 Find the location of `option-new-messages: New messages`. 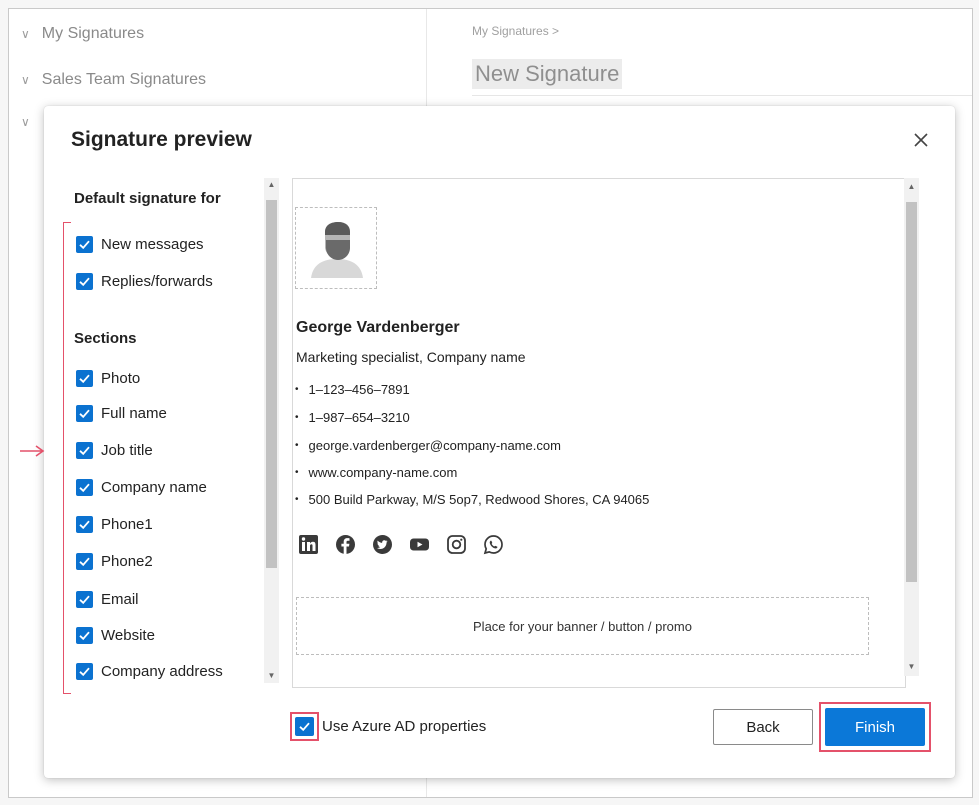

option-new-messages: New messages is located at coordinates (140, 244).